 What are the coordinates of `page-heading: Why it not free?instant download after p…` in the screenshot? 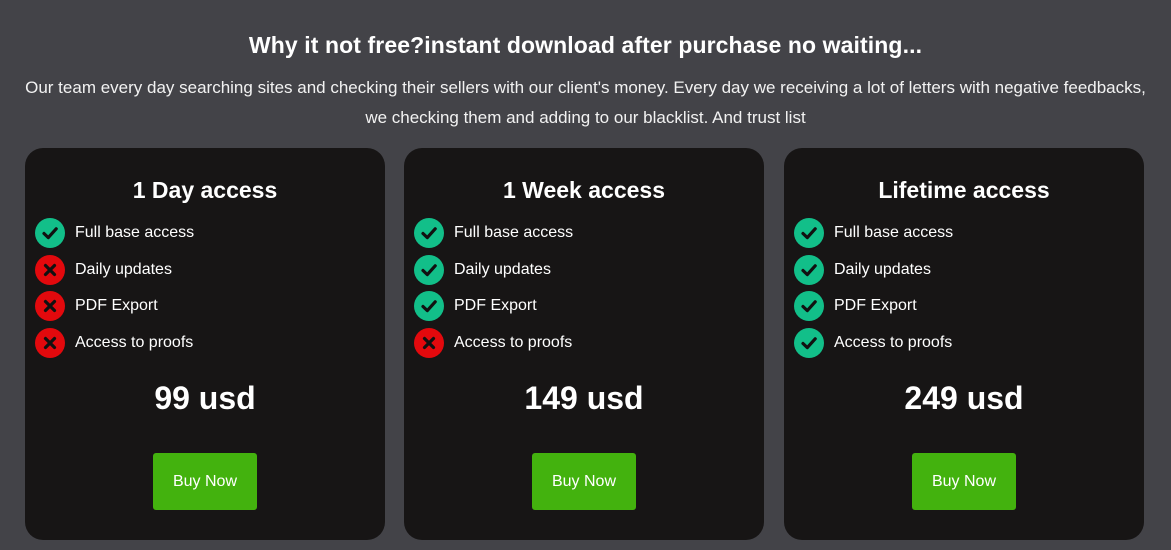 It's located at (585, 45).